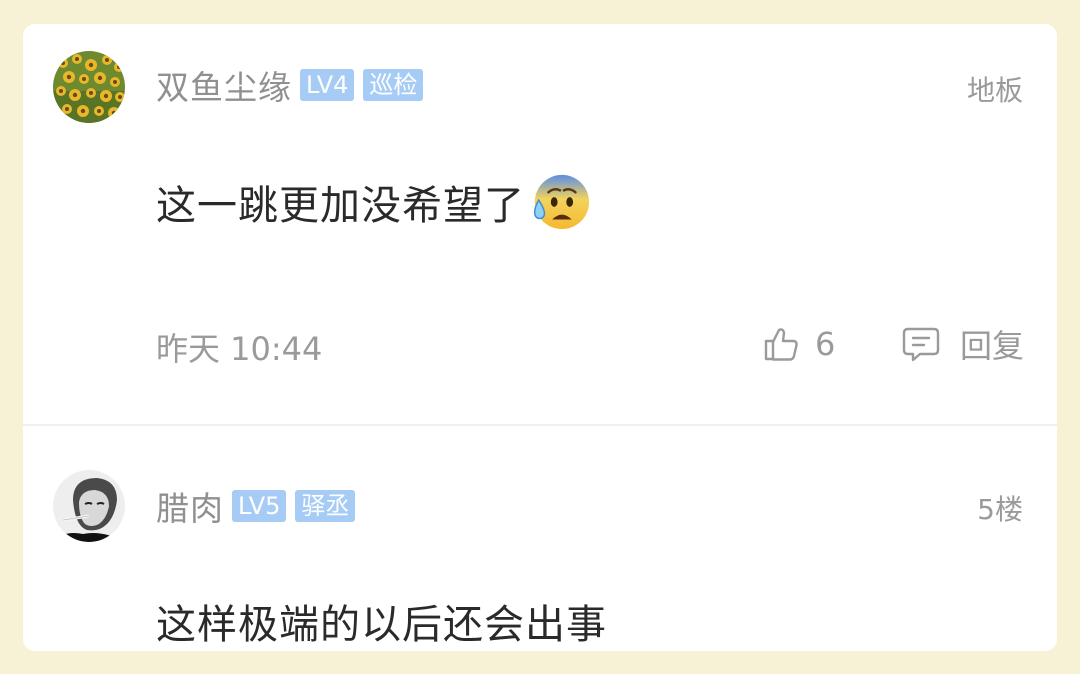 The image size is (1080, 674). I want to click on comment-text: 这样极端的以后还会出事, so click(381, 621).